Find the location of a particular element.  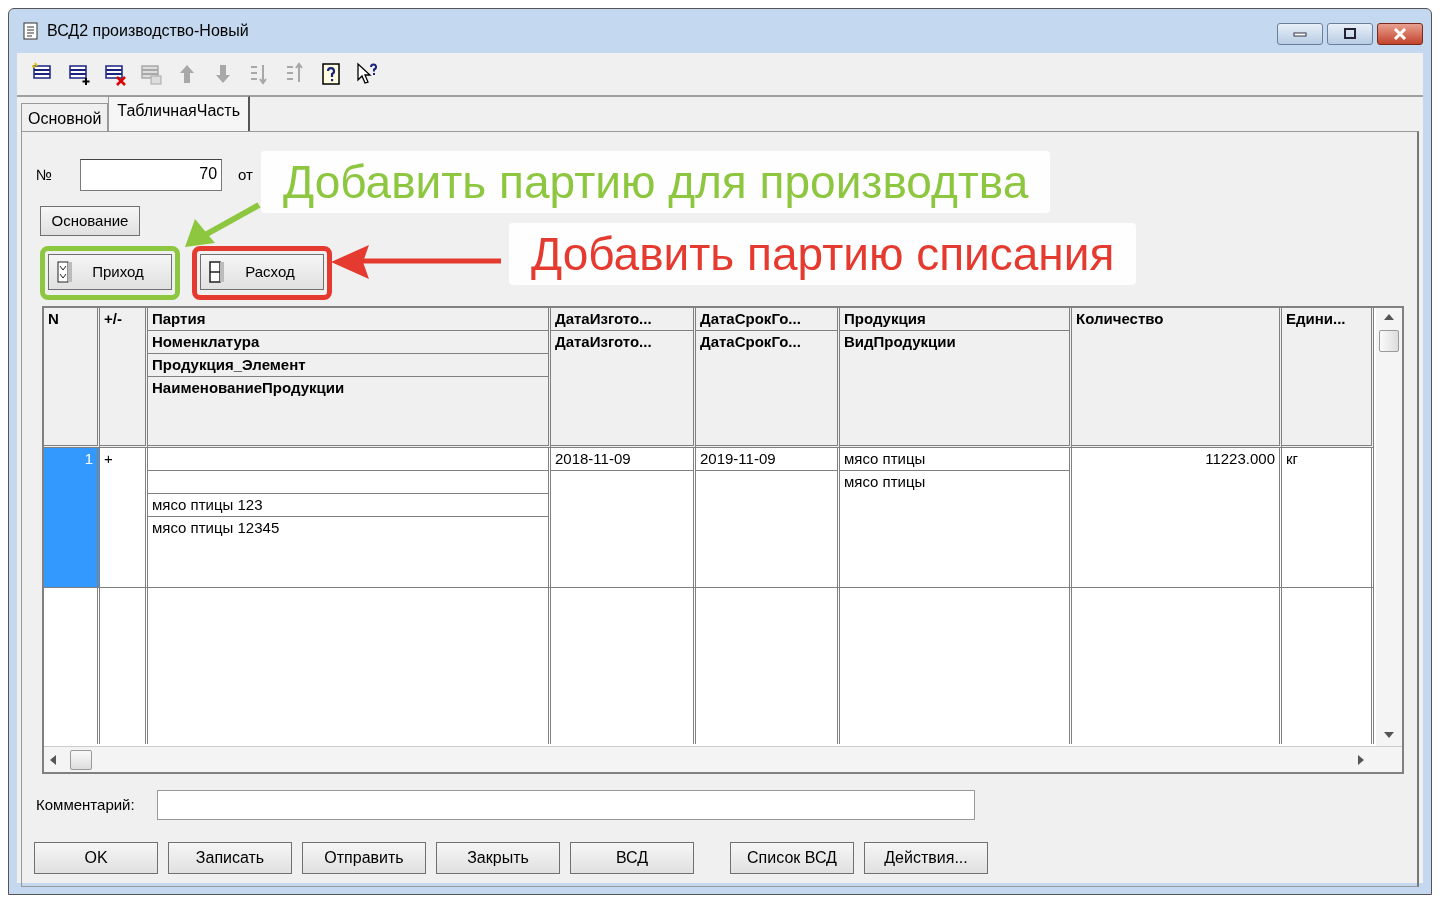

dialog-button: Записать is located at coordinates (230, 858).